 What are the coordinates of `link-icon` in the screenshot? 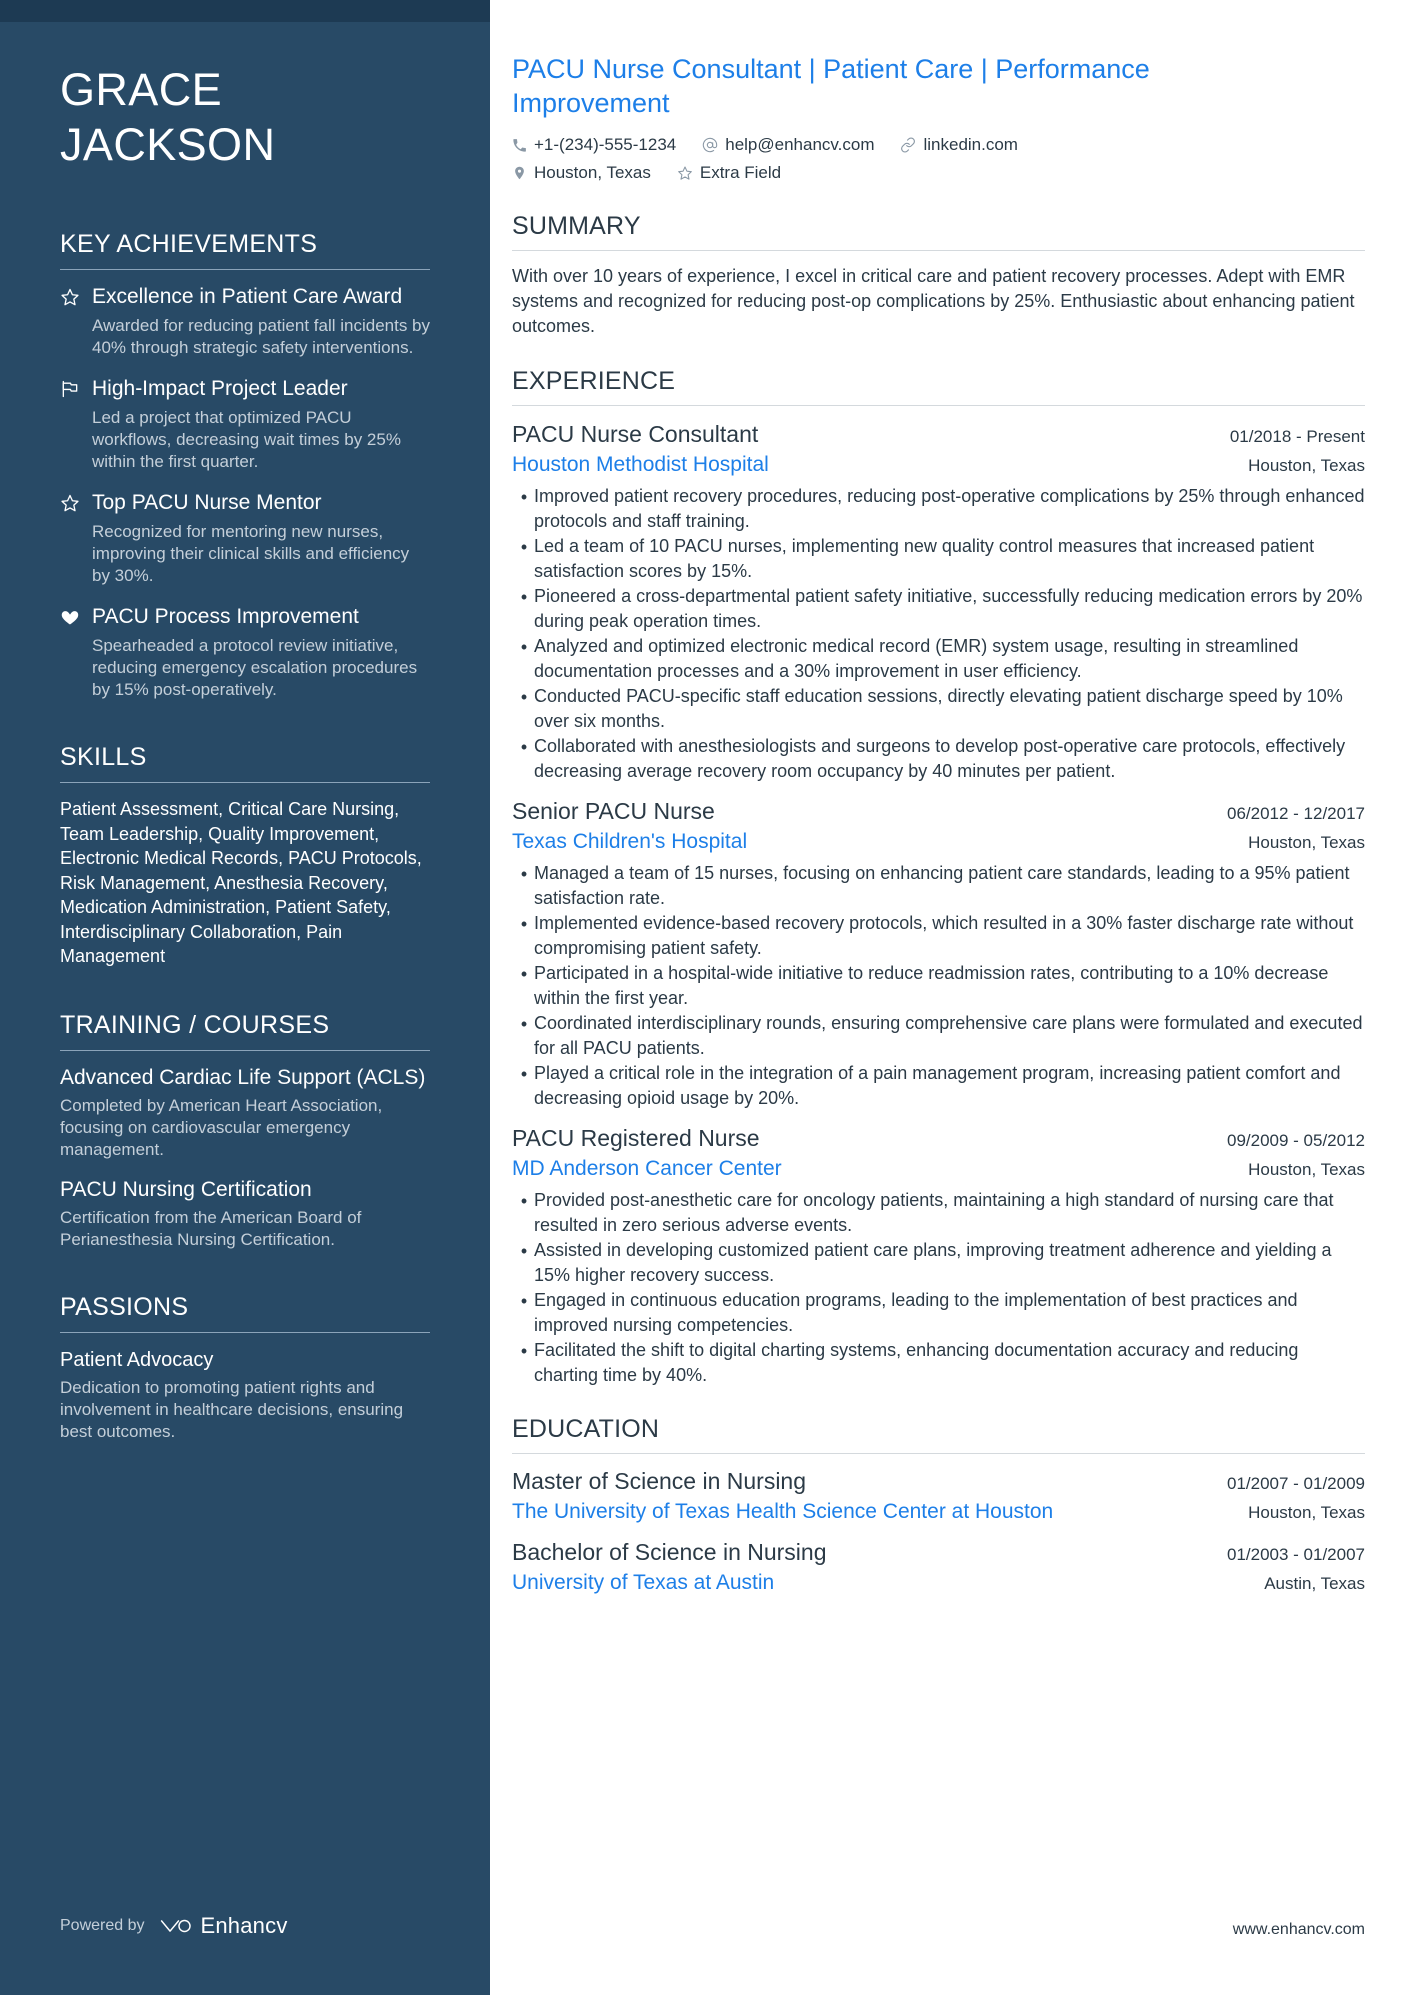 It's located at (908, 145).